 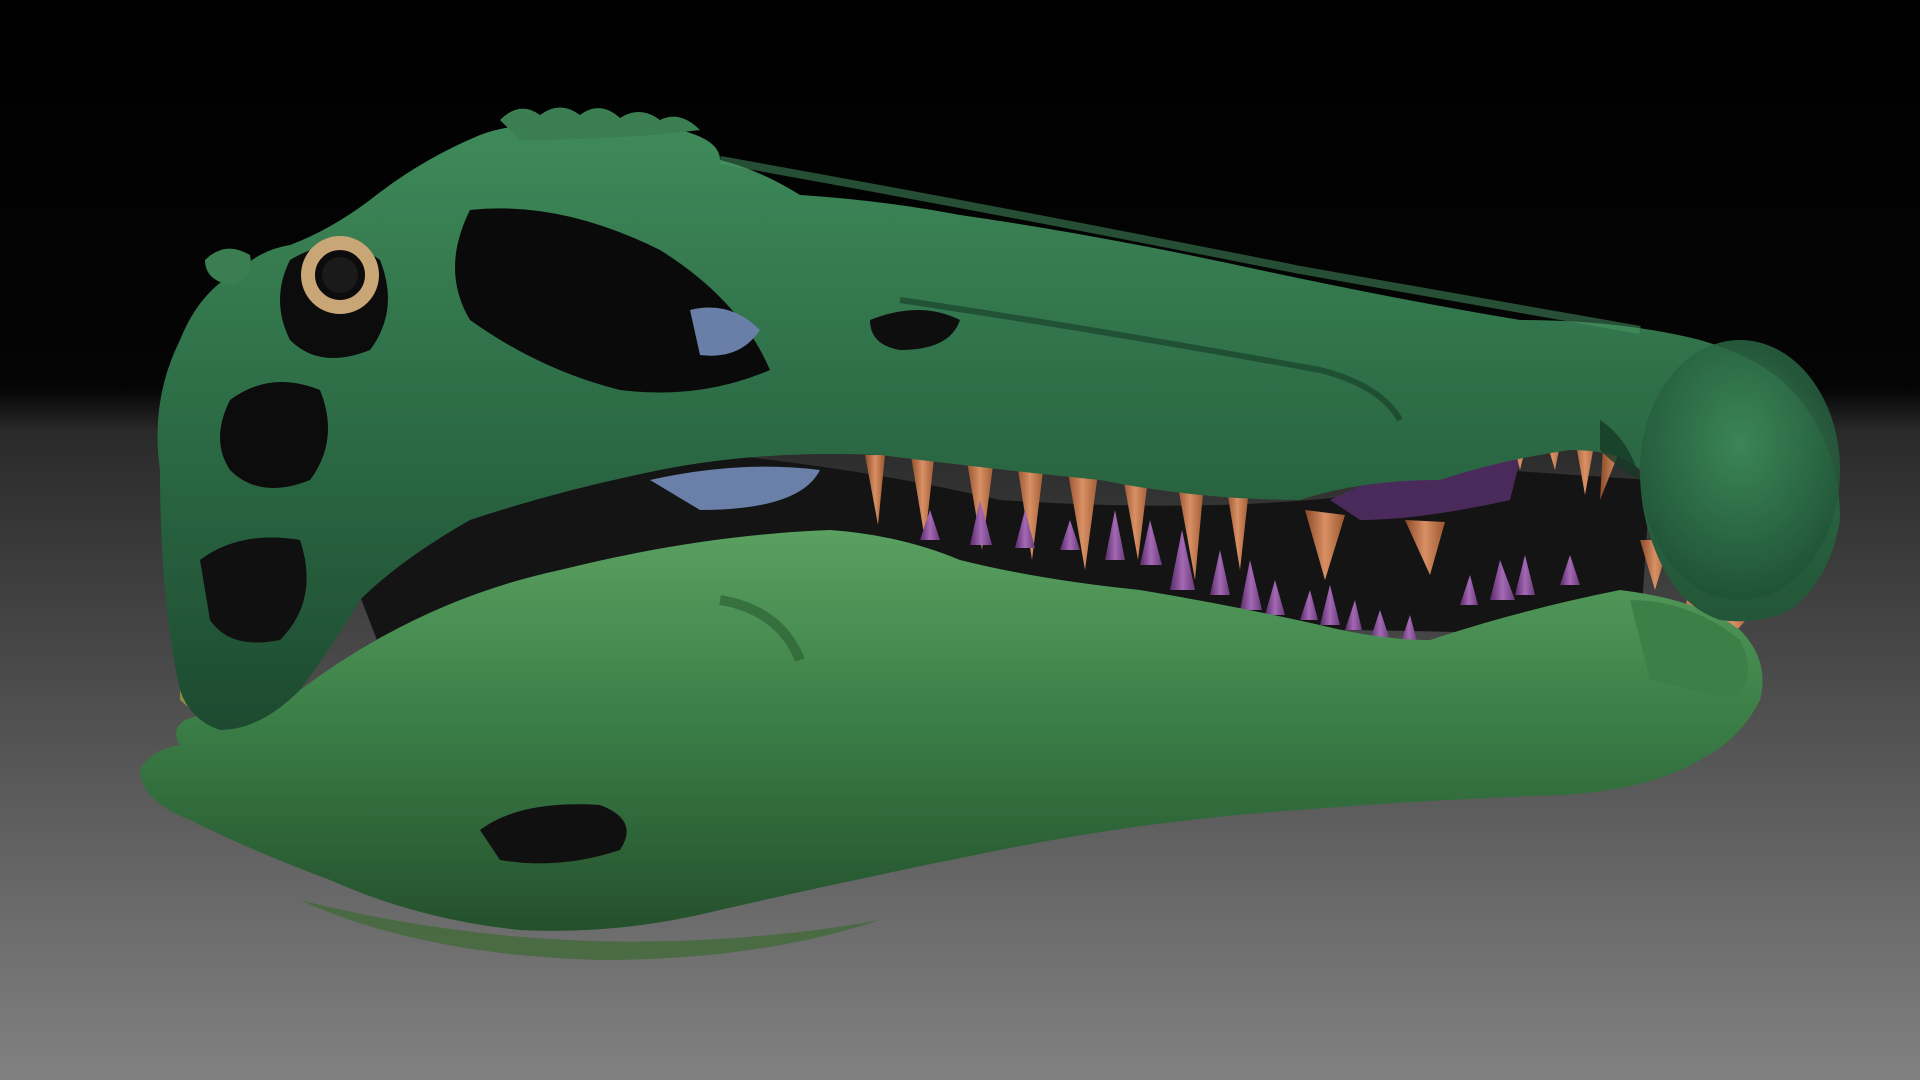 What do you see at coordinates (334, 297) in the screenshot?
I see `orbit` at bounding box center [334, 297].